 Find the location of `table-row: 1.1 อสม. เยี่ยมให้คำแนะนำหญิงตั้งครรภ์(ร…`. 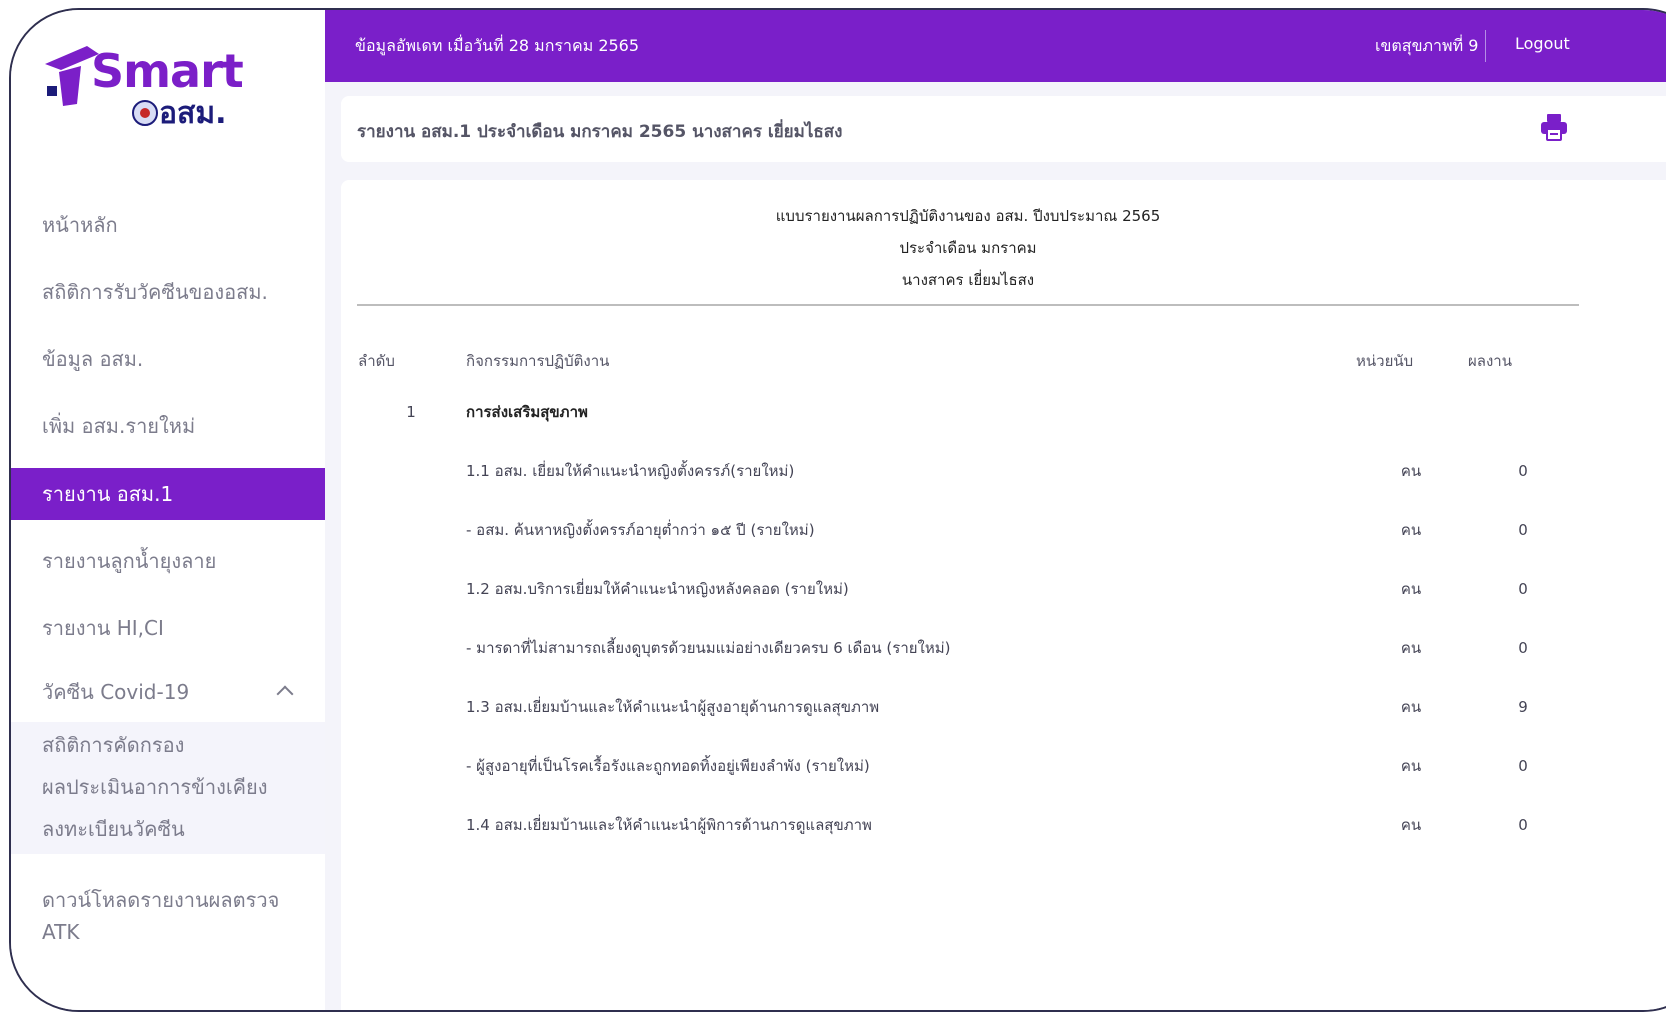

table-row: 1.1 อสม. เยี่ยมให้คำแนะนำหญิงตั้งครรภ์(ร… is located at coordinates (968, 470).